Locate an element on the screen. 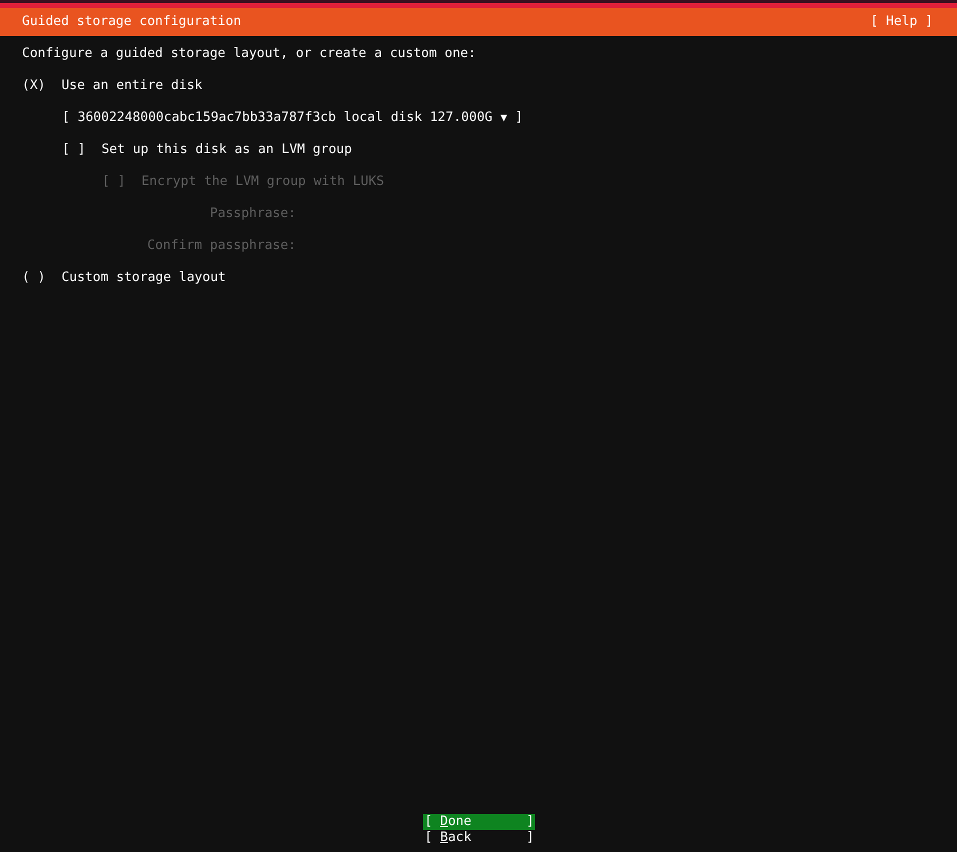 This screenshot has height=852, width=957. passphrase-label: Passphrase: is located at coordinates (252, 214).